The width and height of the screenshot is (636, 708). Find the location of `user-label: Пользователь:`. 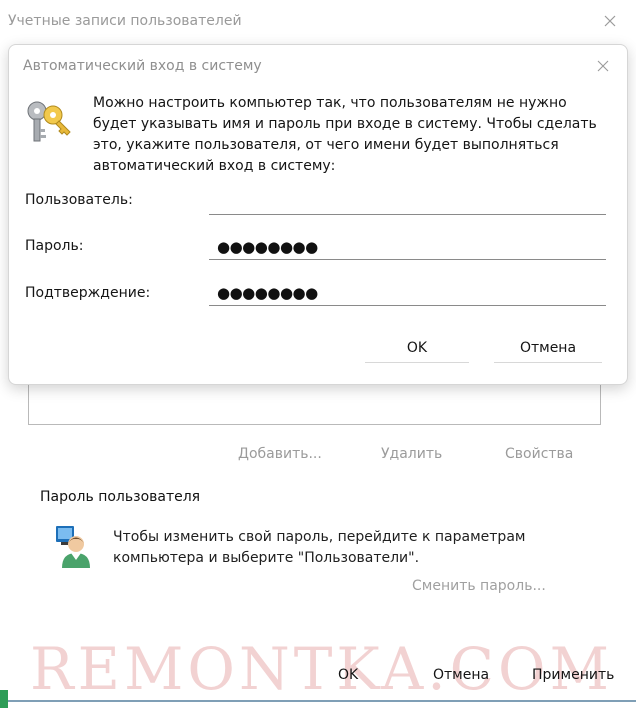

user-label: Пользователь: is located at coordinates (79, 200).